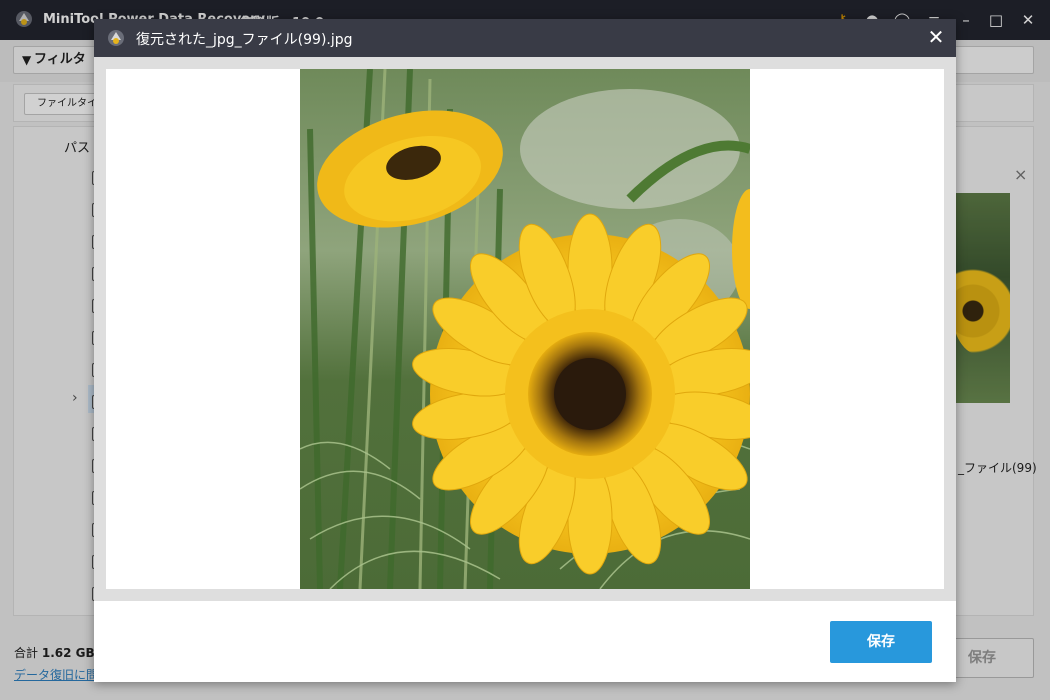 The width and height of the screenshot is (1050, 700). Describe the element at coordinates (936, 37) in the screenshot. I see `close-icon: ✕` at that location.